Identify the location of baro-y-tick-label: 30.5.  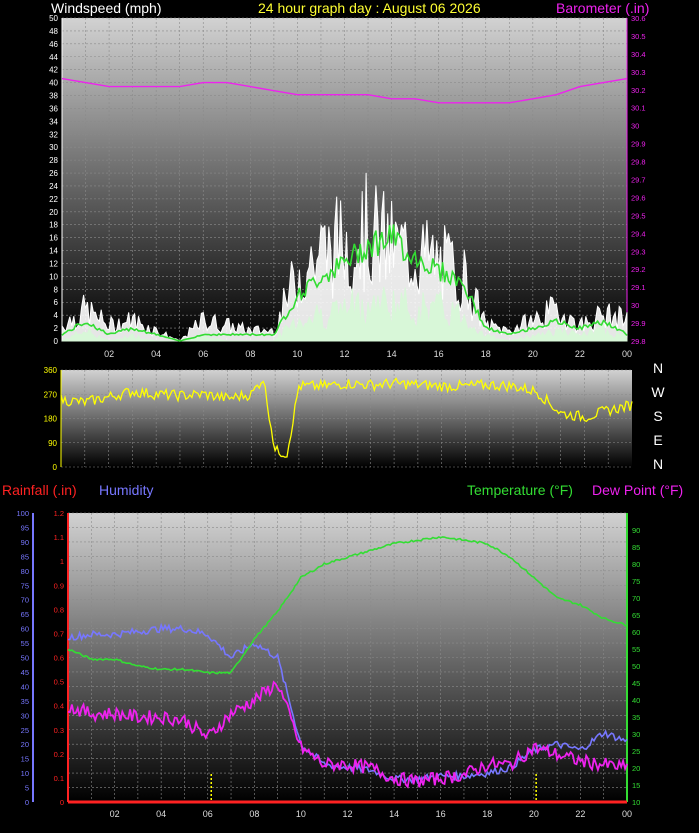
(638, 36).